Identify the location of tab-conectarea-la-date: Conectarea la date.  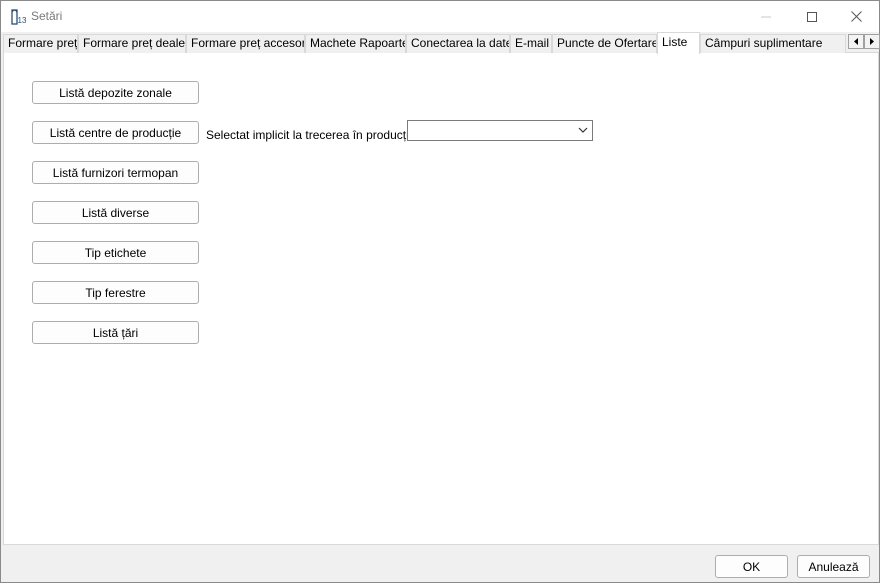
(458, 43).